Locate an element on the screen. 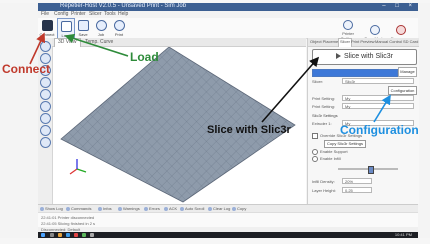  axis-indicator is located at coordinates (78, 167).